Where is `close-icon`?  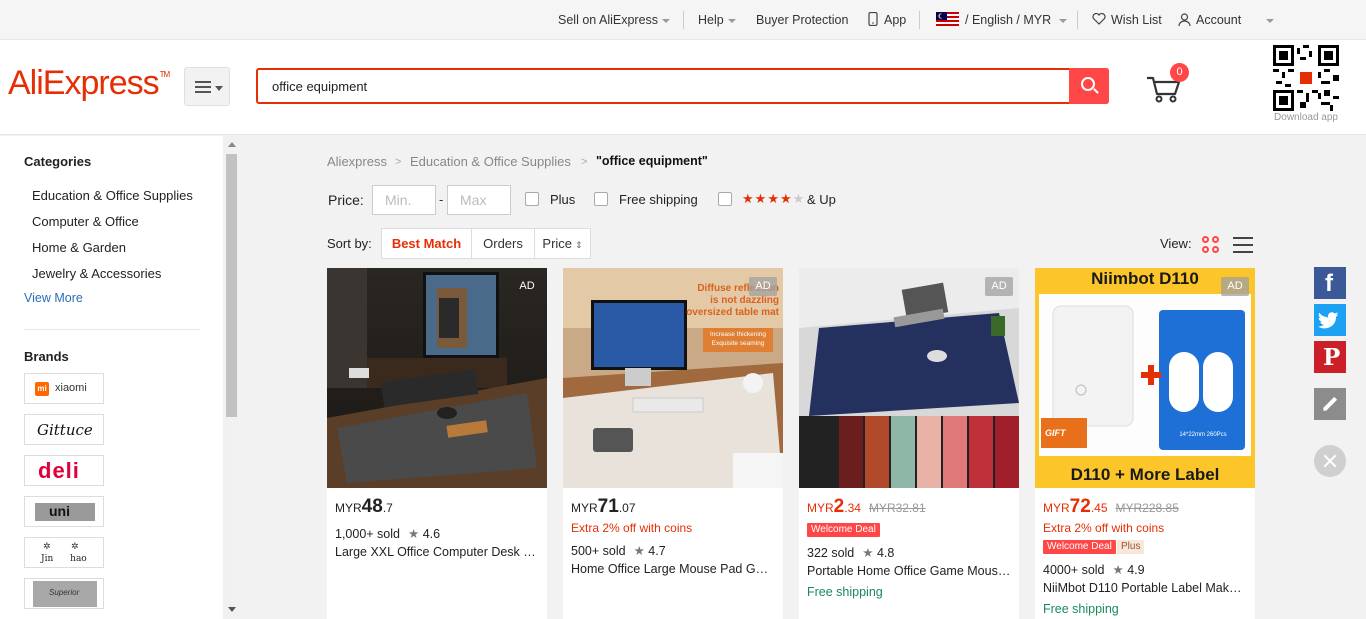
close-icon is located at coordinates (1330, 461).